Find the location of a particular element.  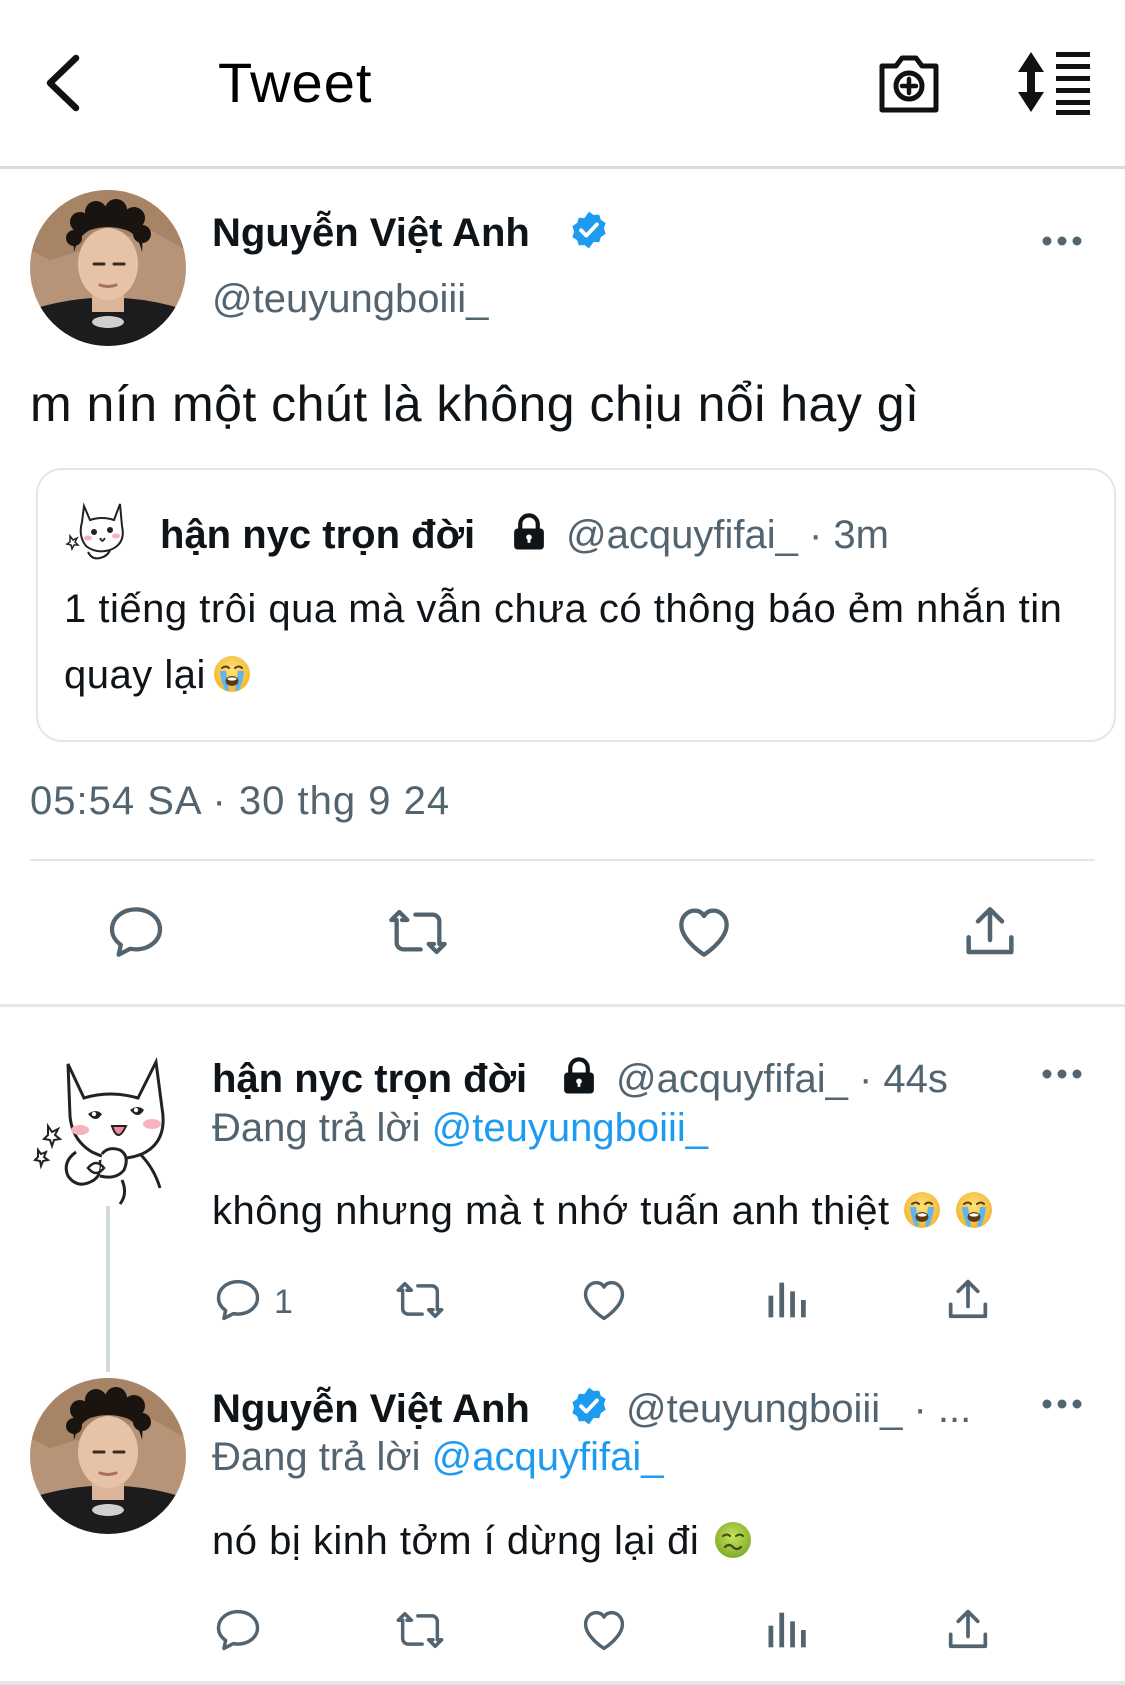

quoted-handle-time: @acquyfifai_ · 3m is located at coordinates (727, 535).